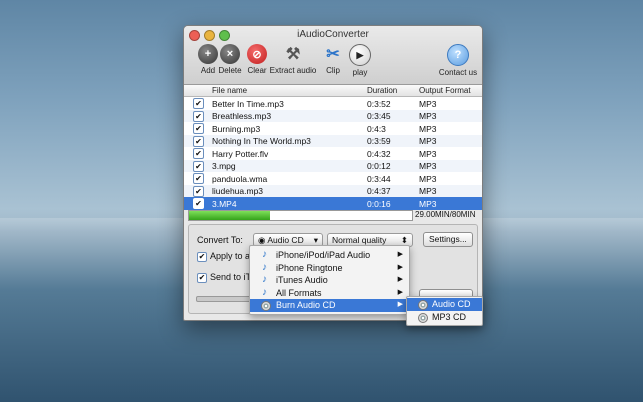 The width and height of the screenshot is (643, 402). What do you see at coordinates (451, 304) in the screenshot?
I see `submenu-item-label: Audio CD` at bounding box center [451, 304].